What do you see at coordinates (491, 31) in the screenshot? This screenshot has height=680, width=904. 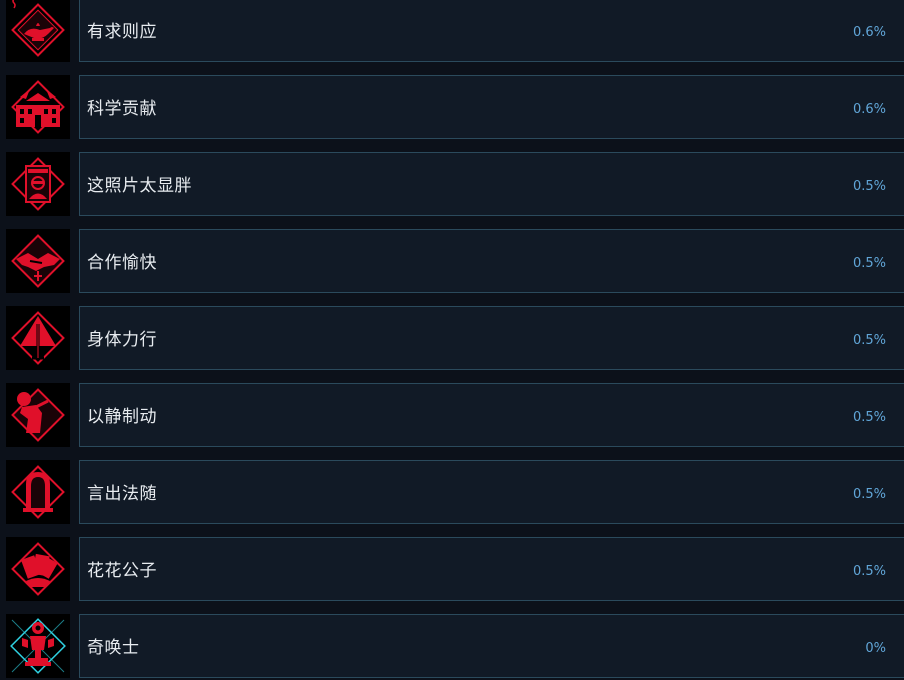 I see `achievement-panel: 有求则应 0.6%` at bounding box center [491, 31].